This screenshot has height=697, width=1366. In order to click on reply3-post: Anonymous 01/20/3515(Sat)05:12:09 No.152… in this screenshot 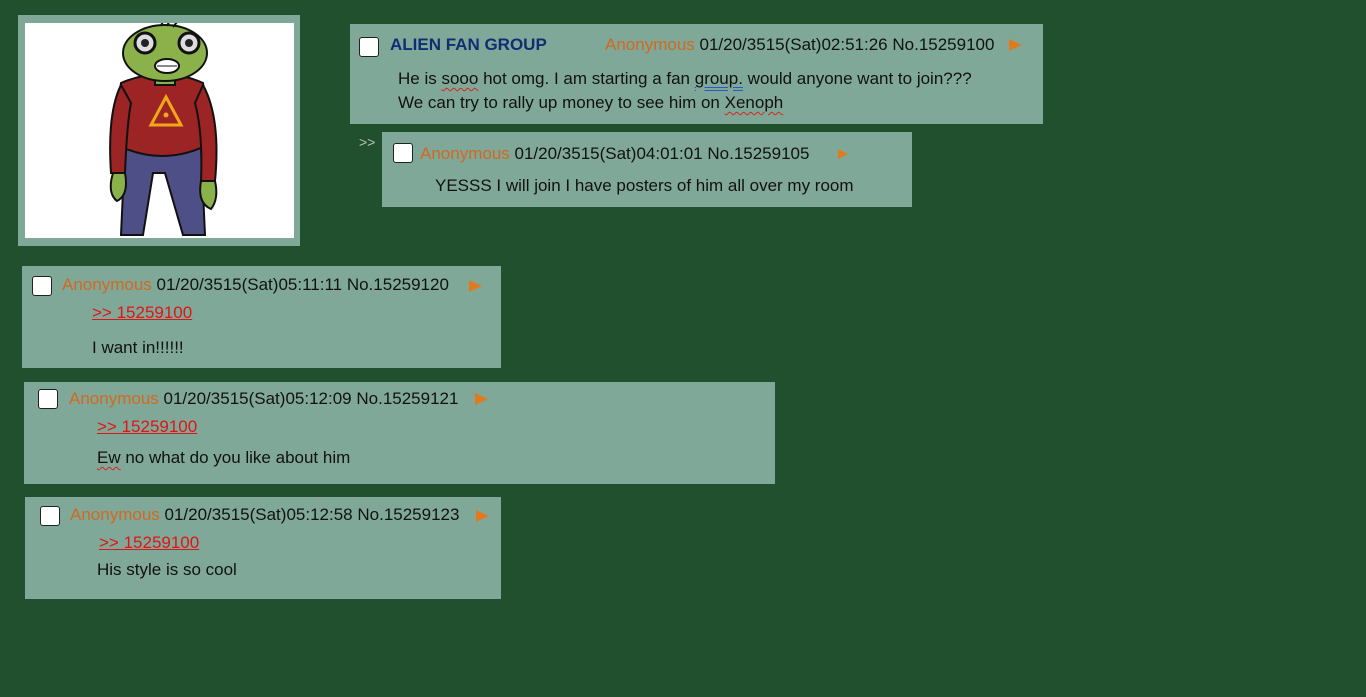, I will do `click(399, 433)`.